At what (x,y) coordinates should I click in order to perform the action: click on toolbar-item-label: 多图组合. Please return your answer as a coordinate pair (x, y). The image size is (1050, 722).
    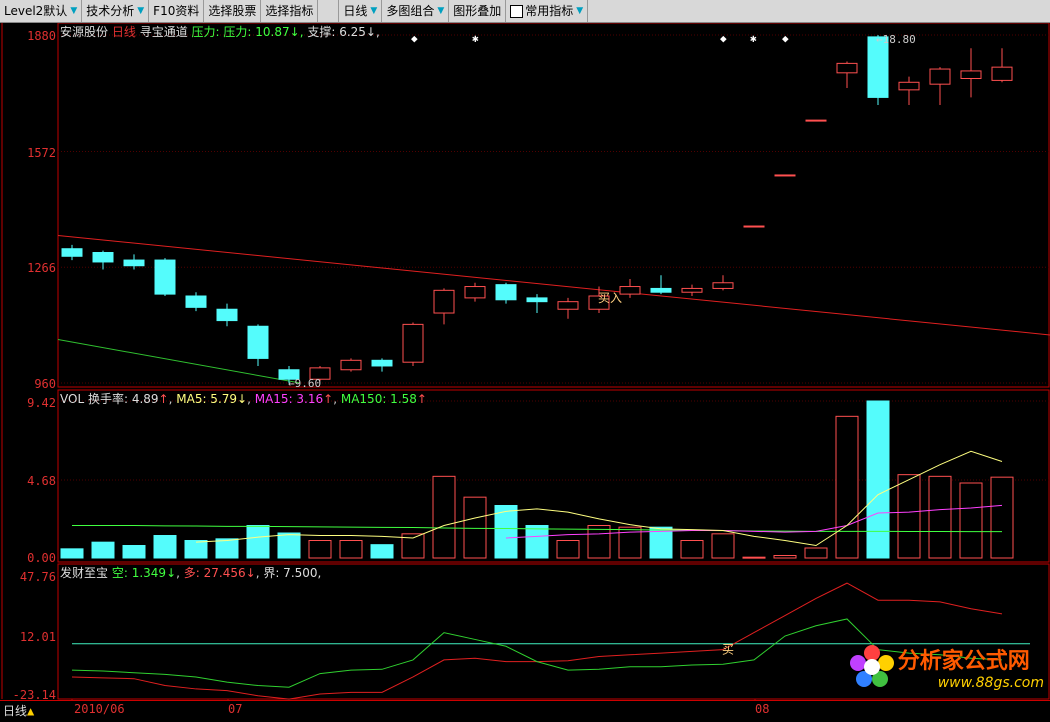
    Looking at the image, I should click on (410, 11).